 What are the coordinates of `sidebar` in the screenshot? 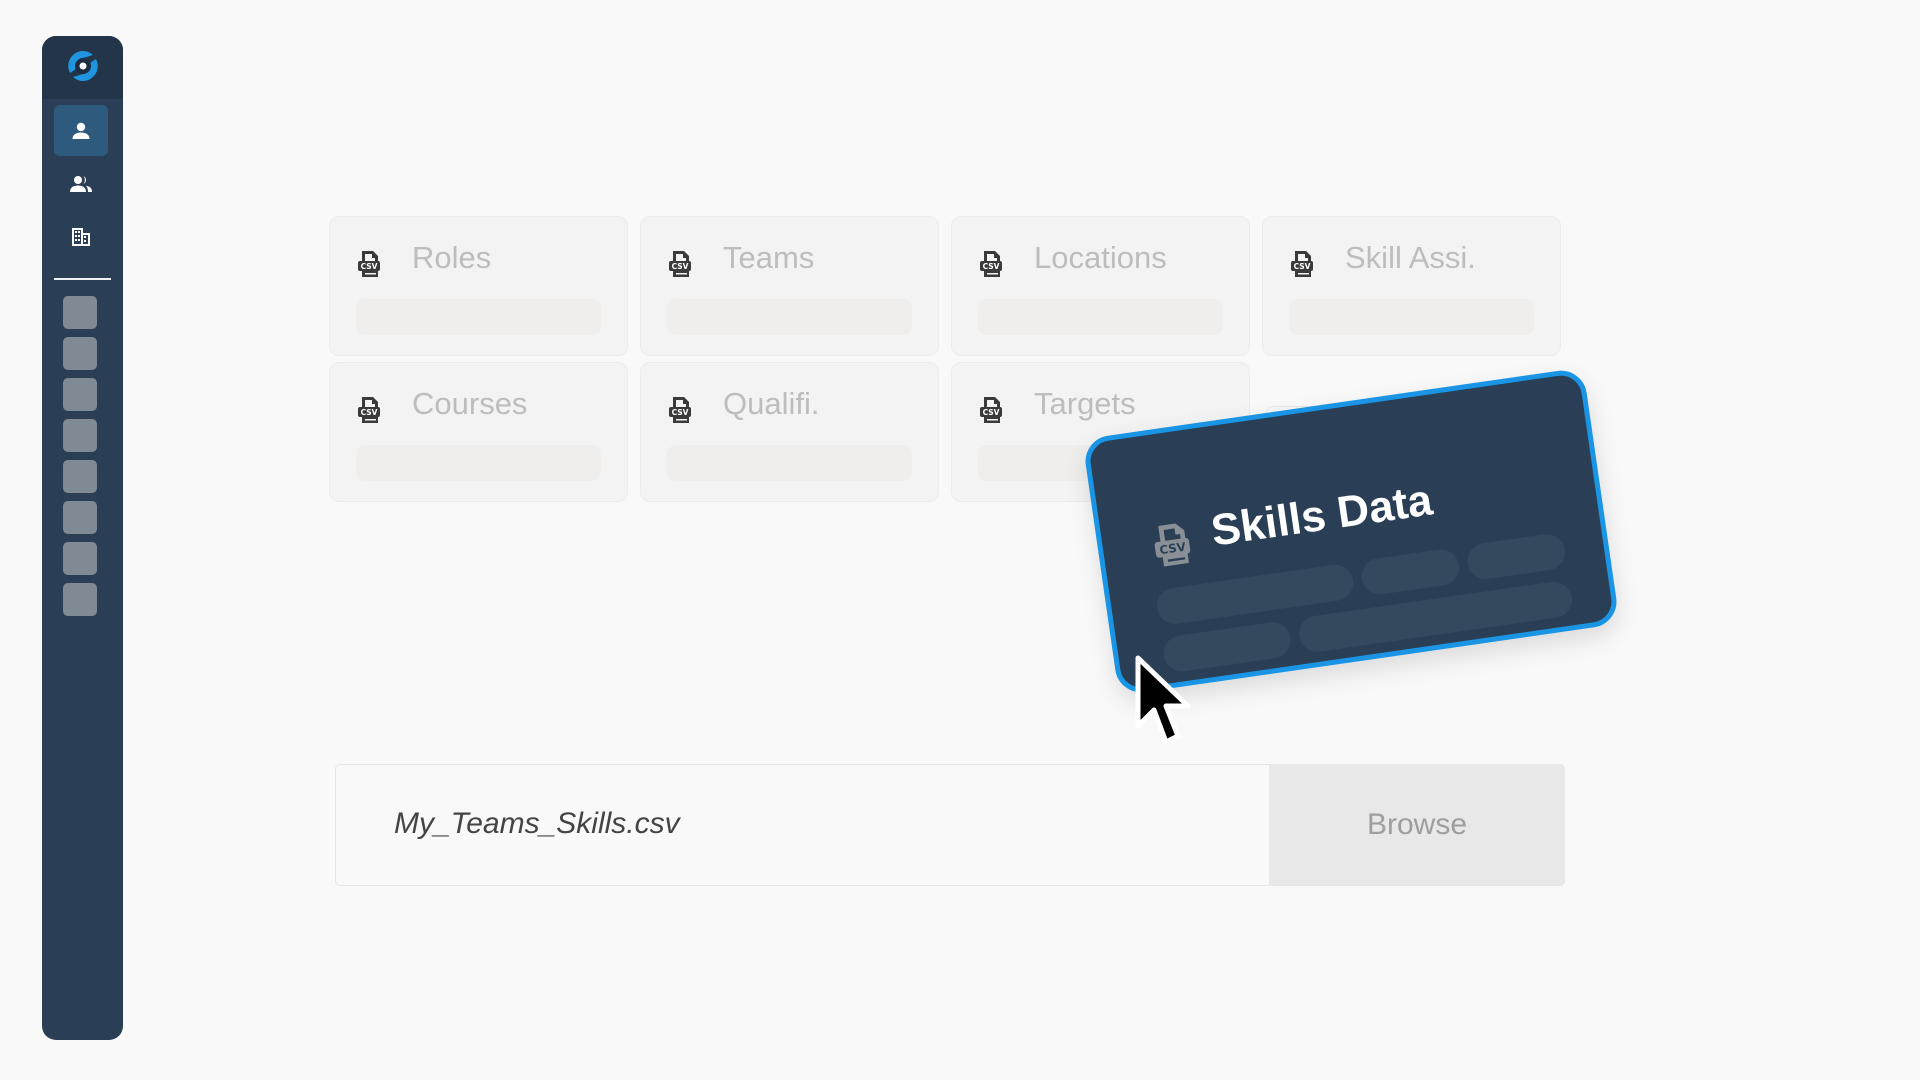 It's located at (82, 538).